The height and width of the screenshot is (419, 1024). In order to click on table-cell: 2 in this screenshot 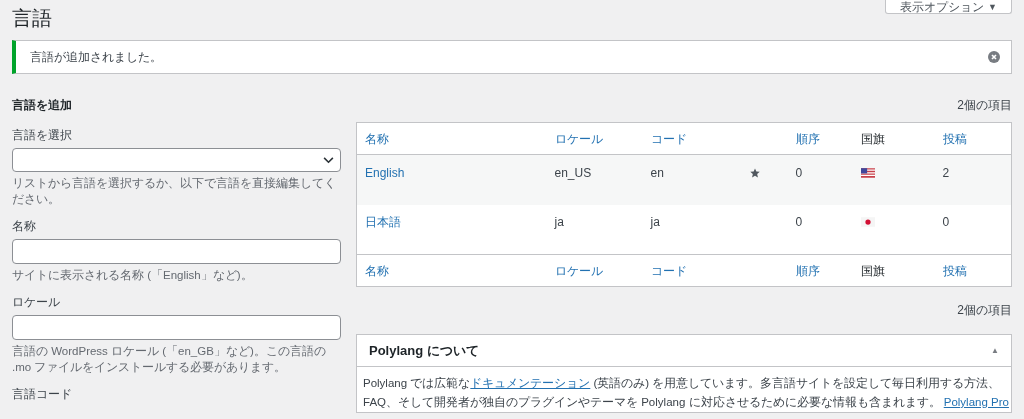, I will do `click(946, 172)`.